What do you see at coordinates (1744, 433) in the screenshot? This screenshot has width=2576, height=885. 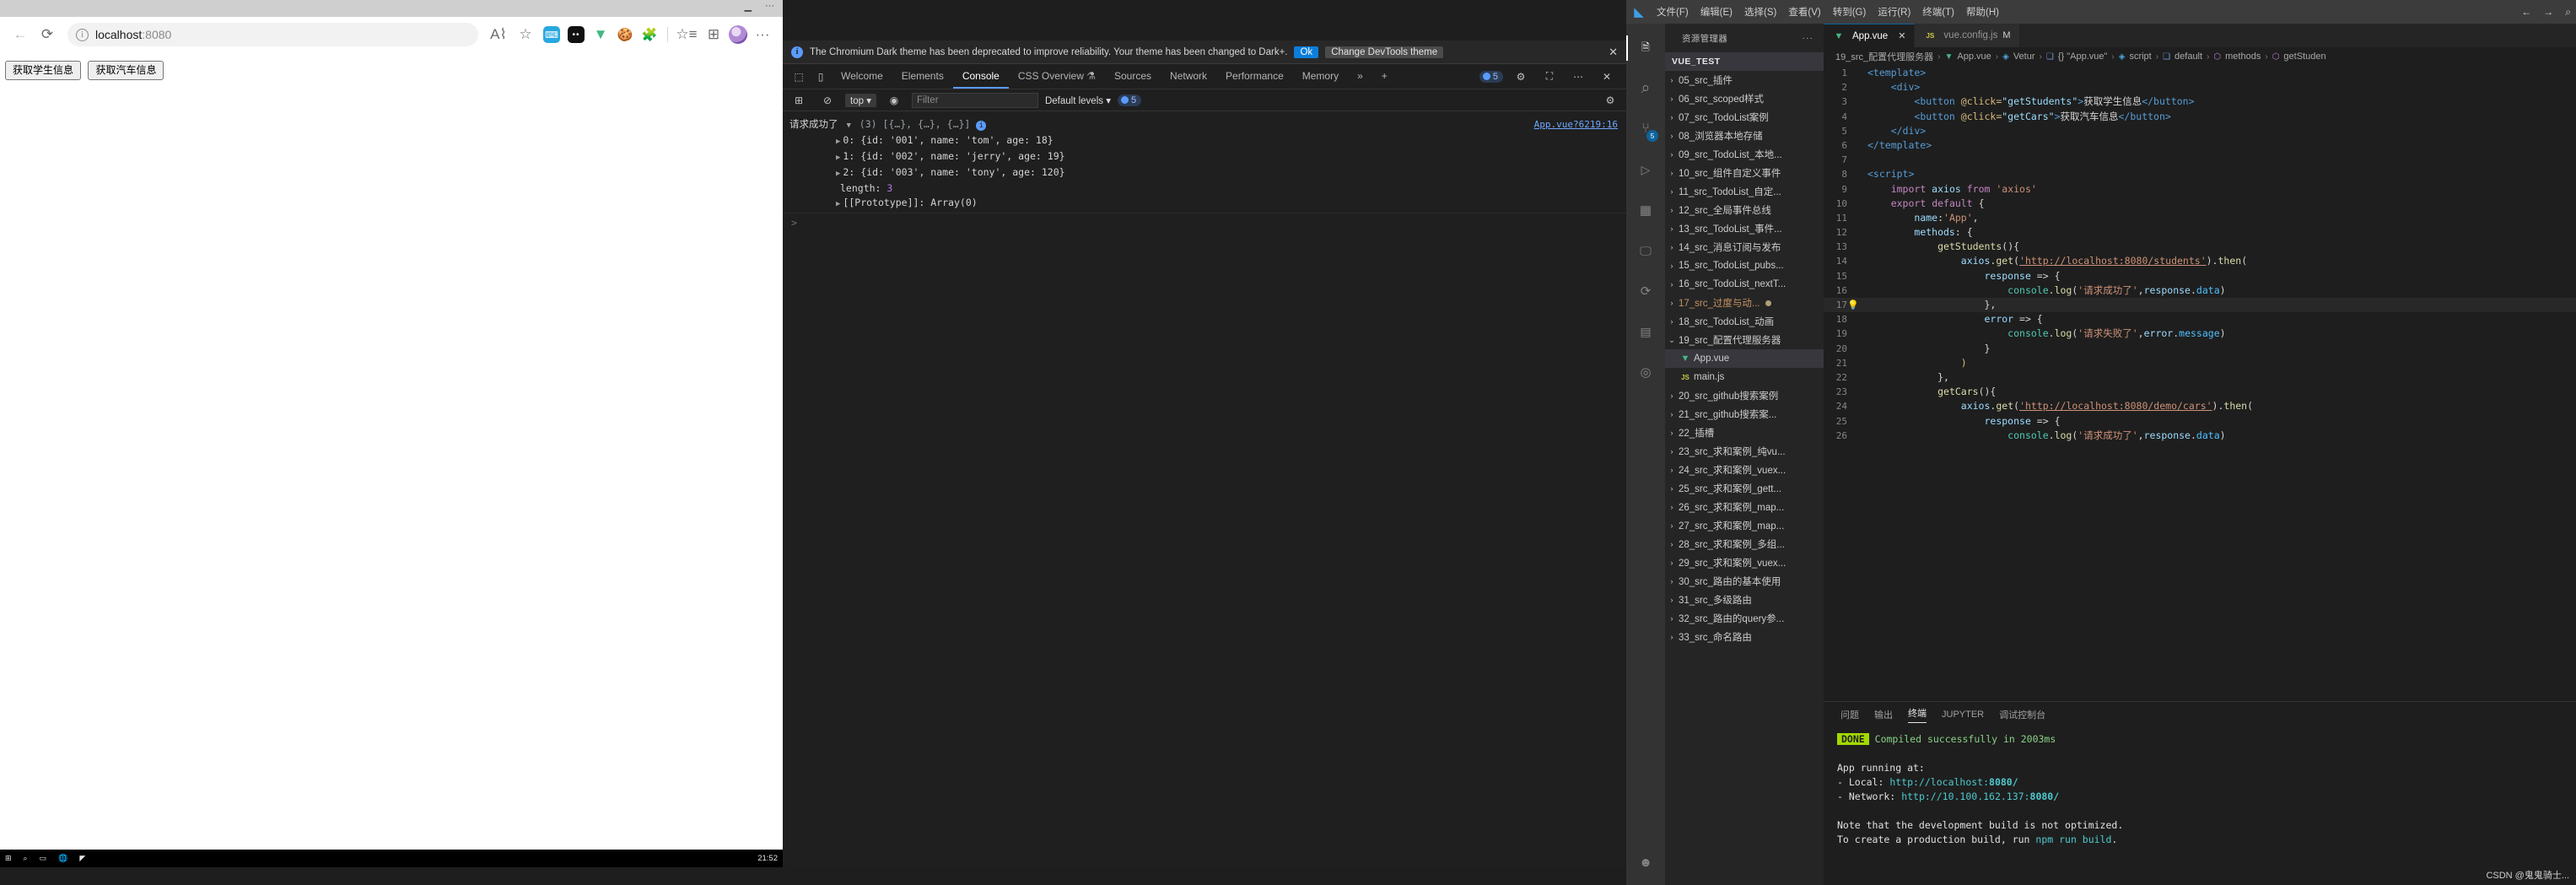 I see `tree-folder: › 22_插槽` at bounding box center [1744, 433].